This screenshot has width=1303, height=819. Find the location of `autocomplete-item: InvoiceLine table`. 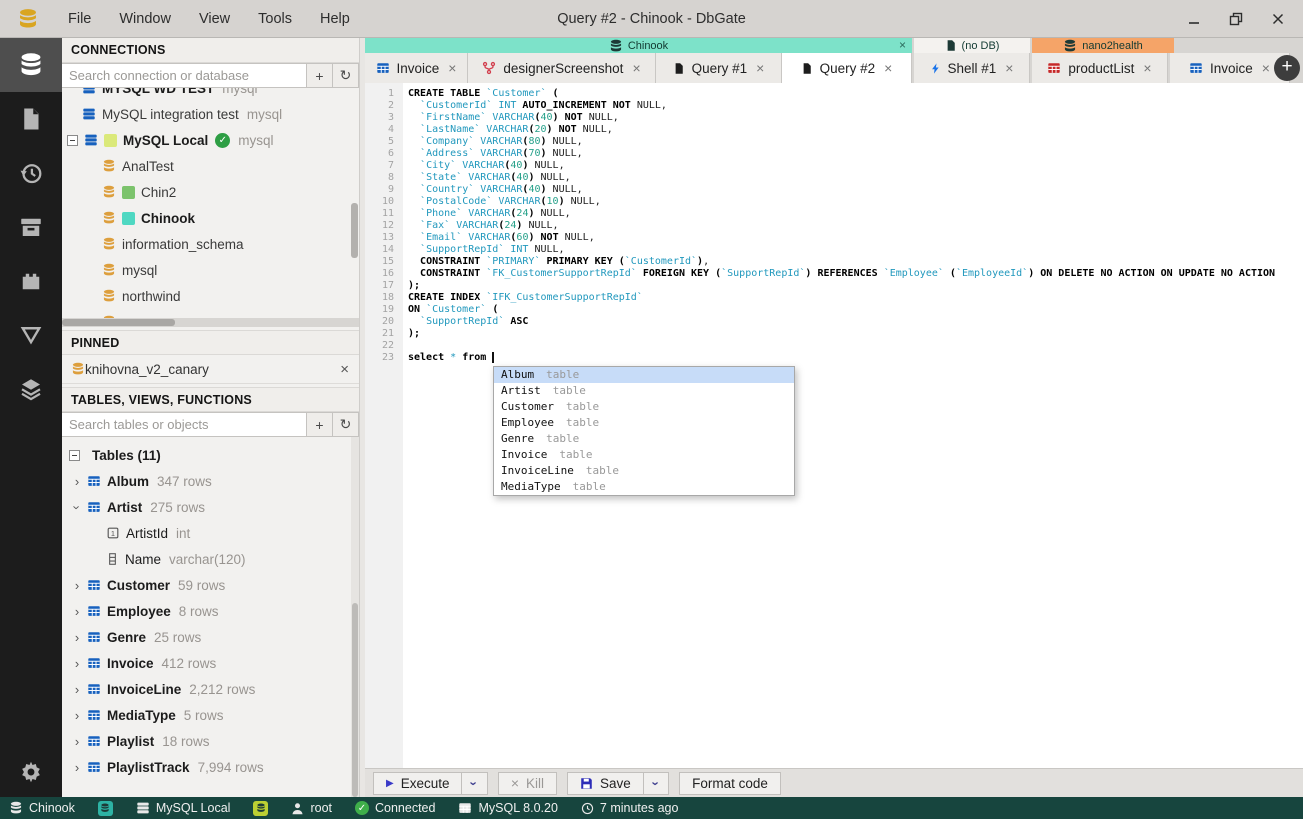

autocomplete-item: InvoiceLine table is located at coordinates (644, 471).